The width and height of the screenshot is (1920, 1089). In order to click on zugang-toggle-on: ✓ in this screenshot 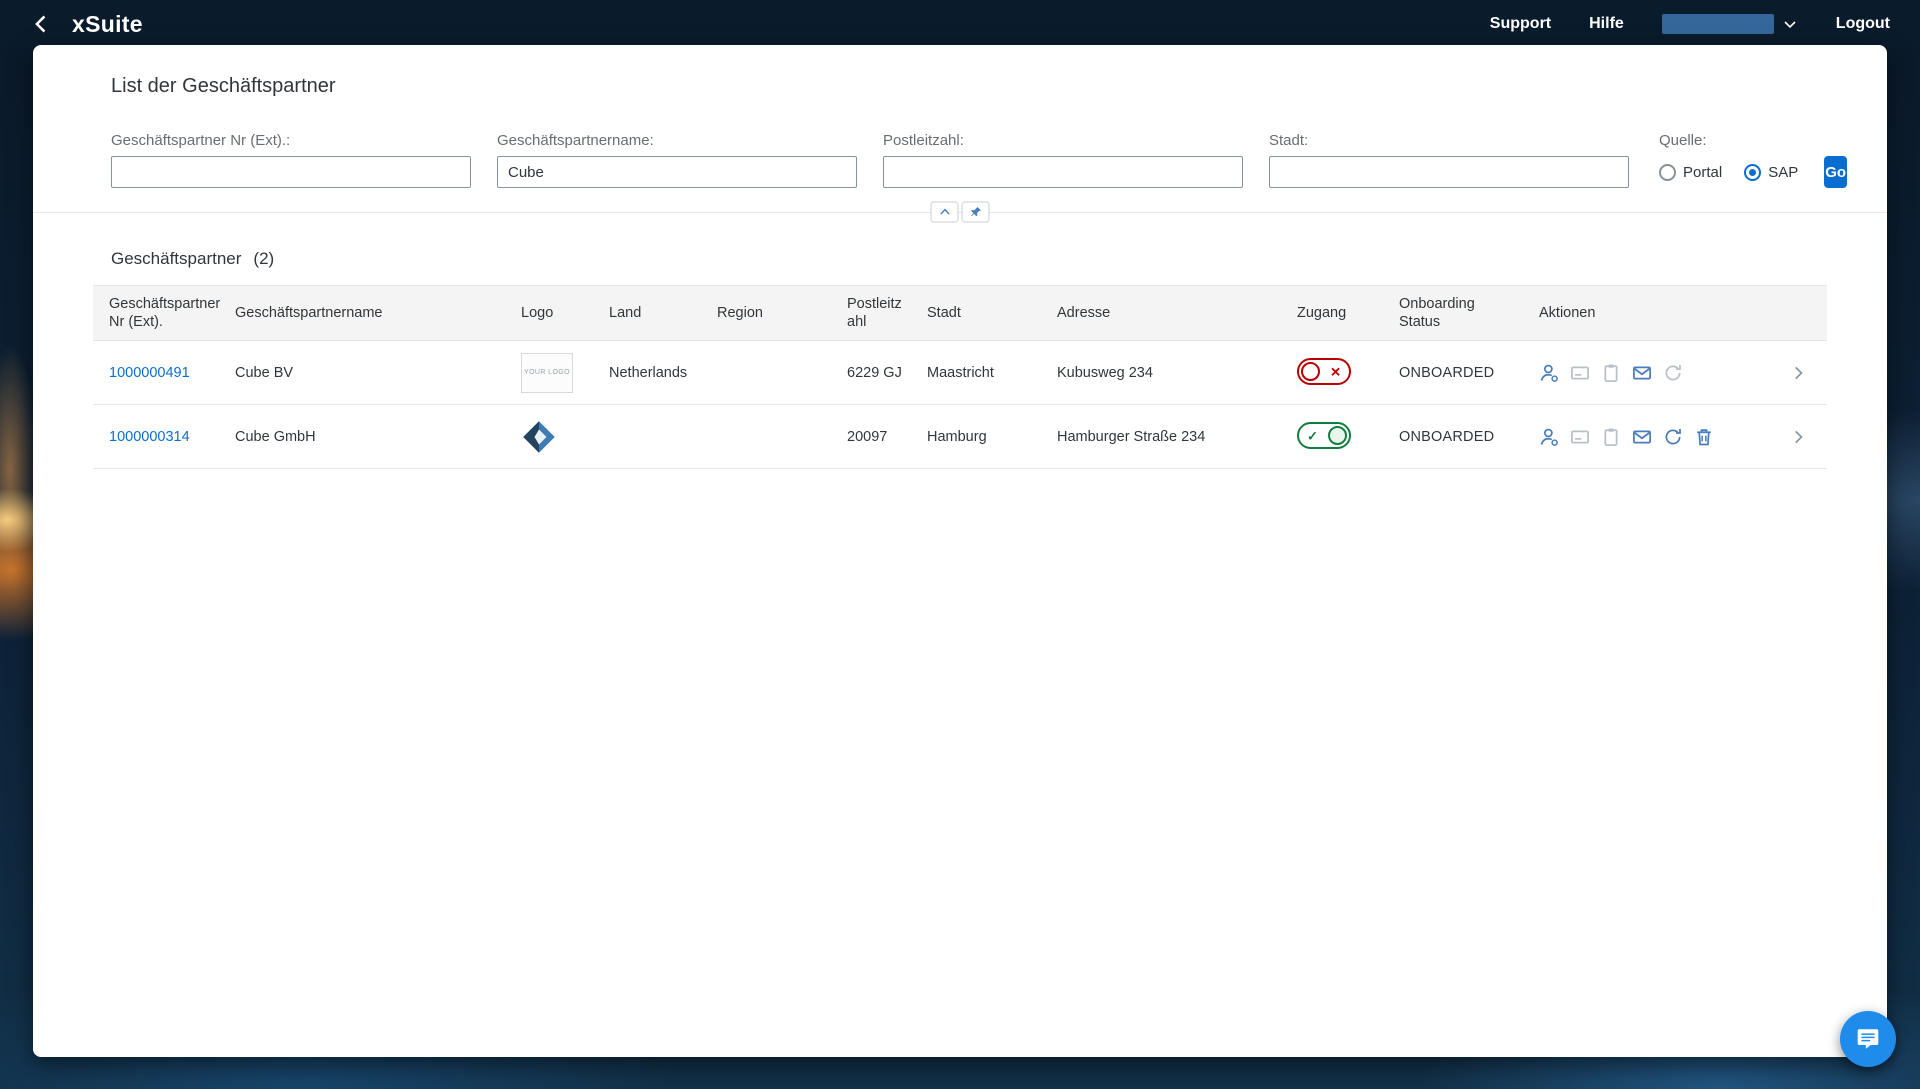, I will do `click(1324, 436)`.